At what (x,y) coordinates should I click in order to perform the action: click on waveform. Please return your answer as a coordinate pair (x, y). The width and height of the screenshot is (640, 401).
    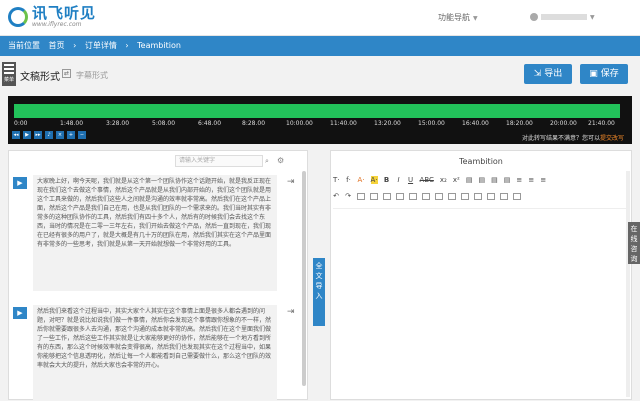
    Looking at the image, I should click on (317, 111).